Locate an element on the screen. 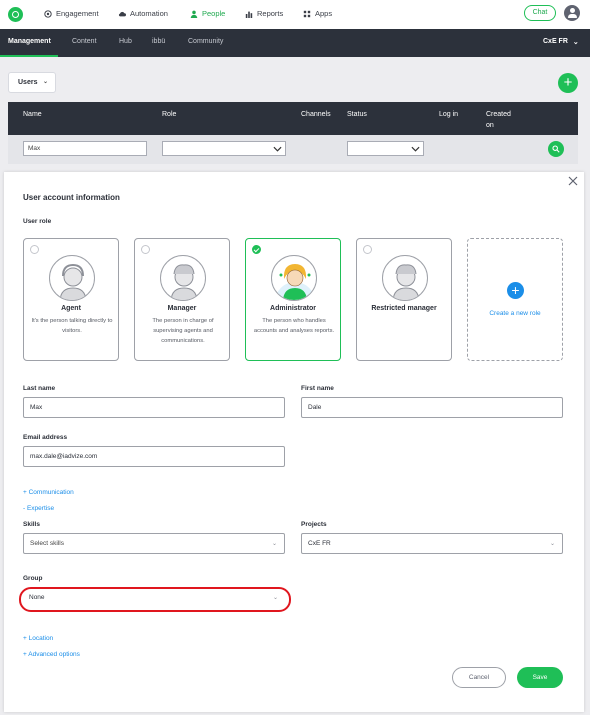 The height and width of the screenshot is (715, 590). expertise-toggle: - Expertise is located at coordinates (38, 508).